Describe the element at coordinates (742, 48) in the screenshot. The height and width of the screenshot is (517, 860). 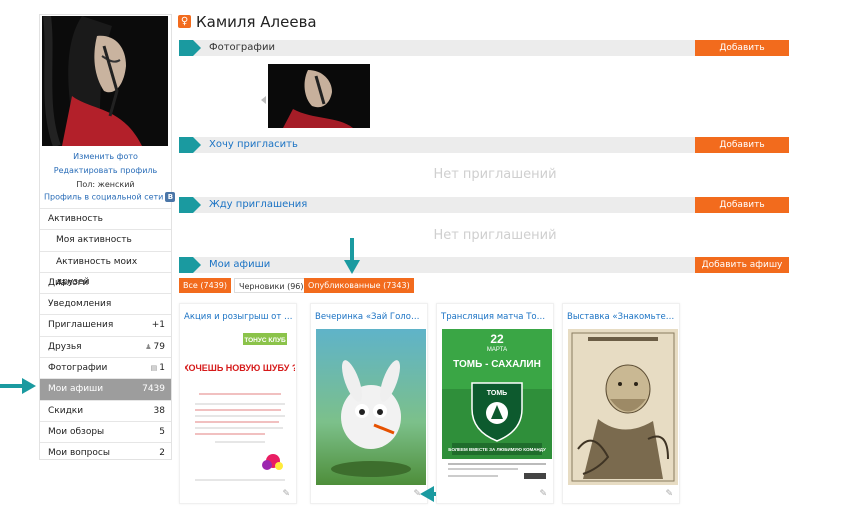
I see `add-photo-button: Добавить` at that location.